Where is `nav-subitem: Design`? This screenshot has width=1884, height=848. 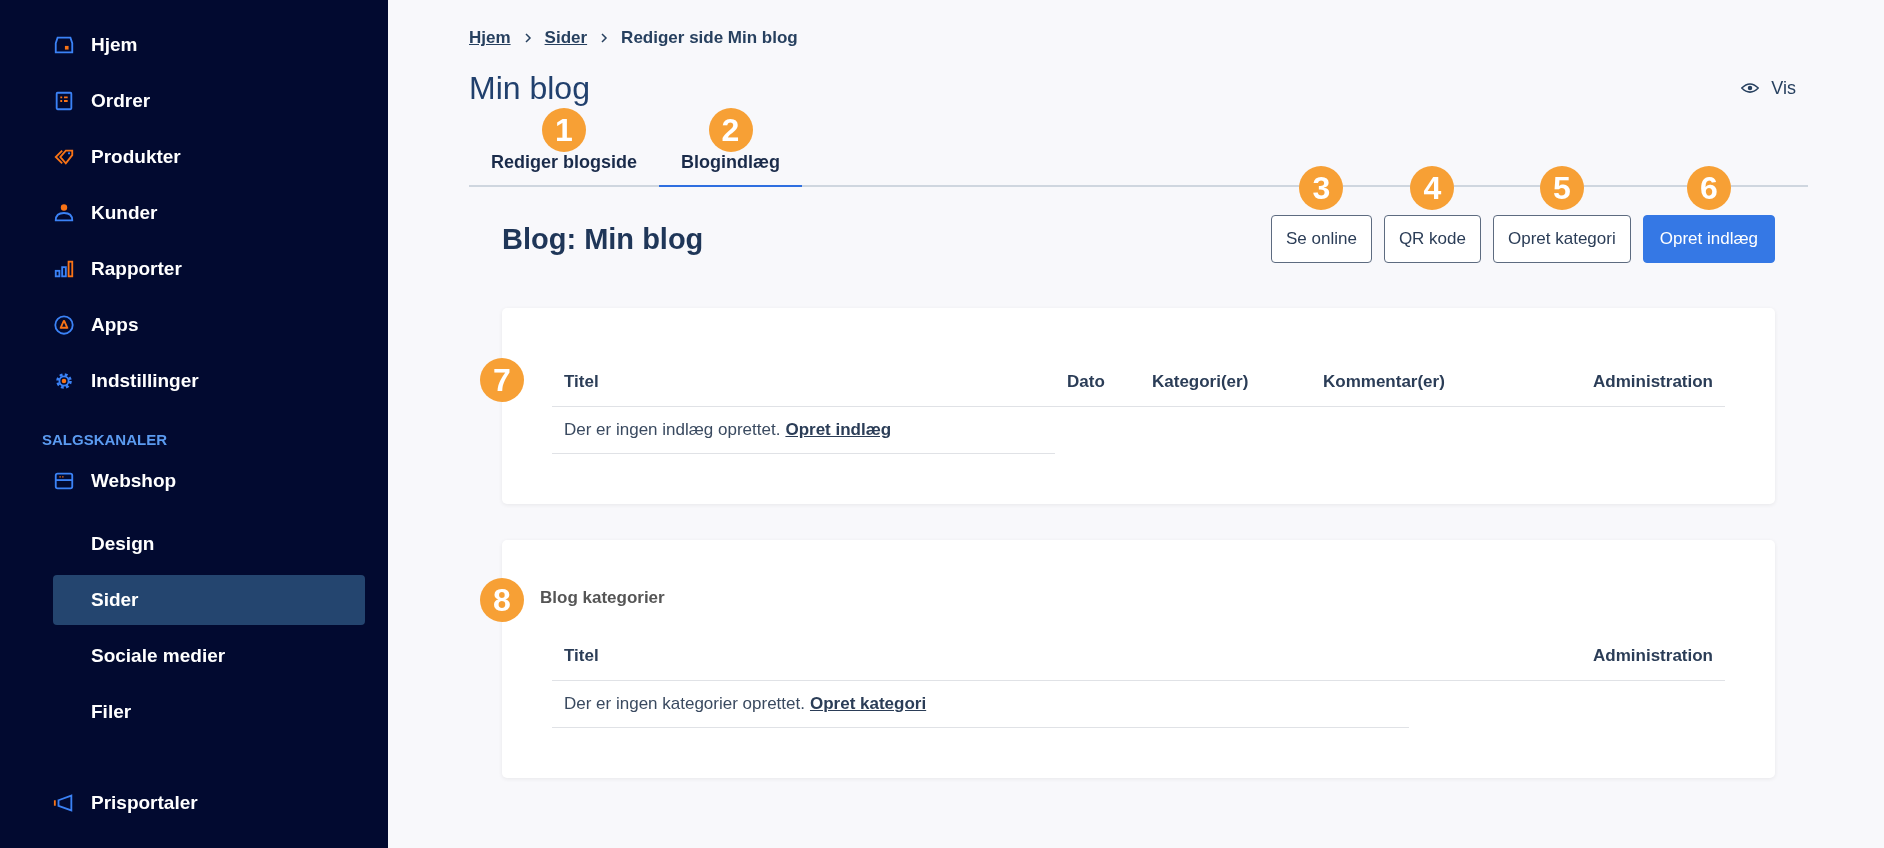
nav-subitem: Design is located at coordinates (209, 544).